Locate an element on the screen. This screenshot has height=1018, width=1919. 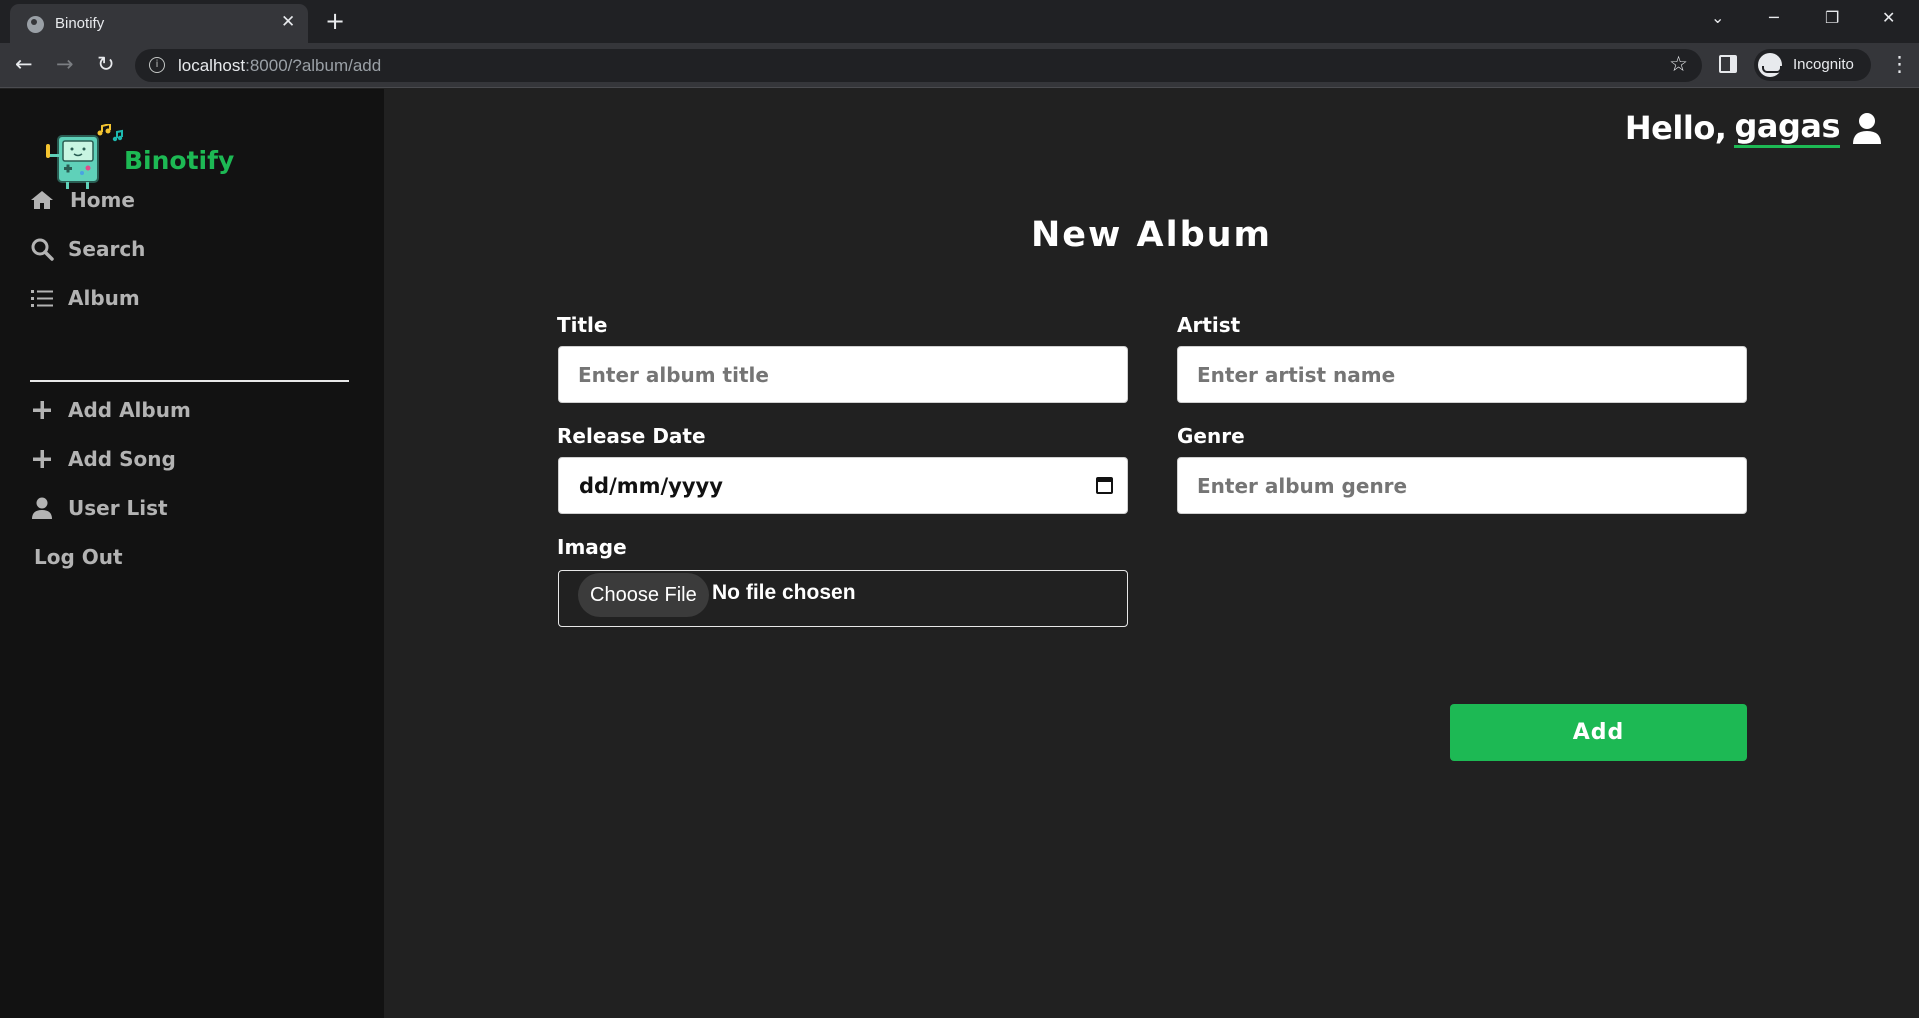
sidebar-item-add-song: Add Song is located at coordinates (103, 459).